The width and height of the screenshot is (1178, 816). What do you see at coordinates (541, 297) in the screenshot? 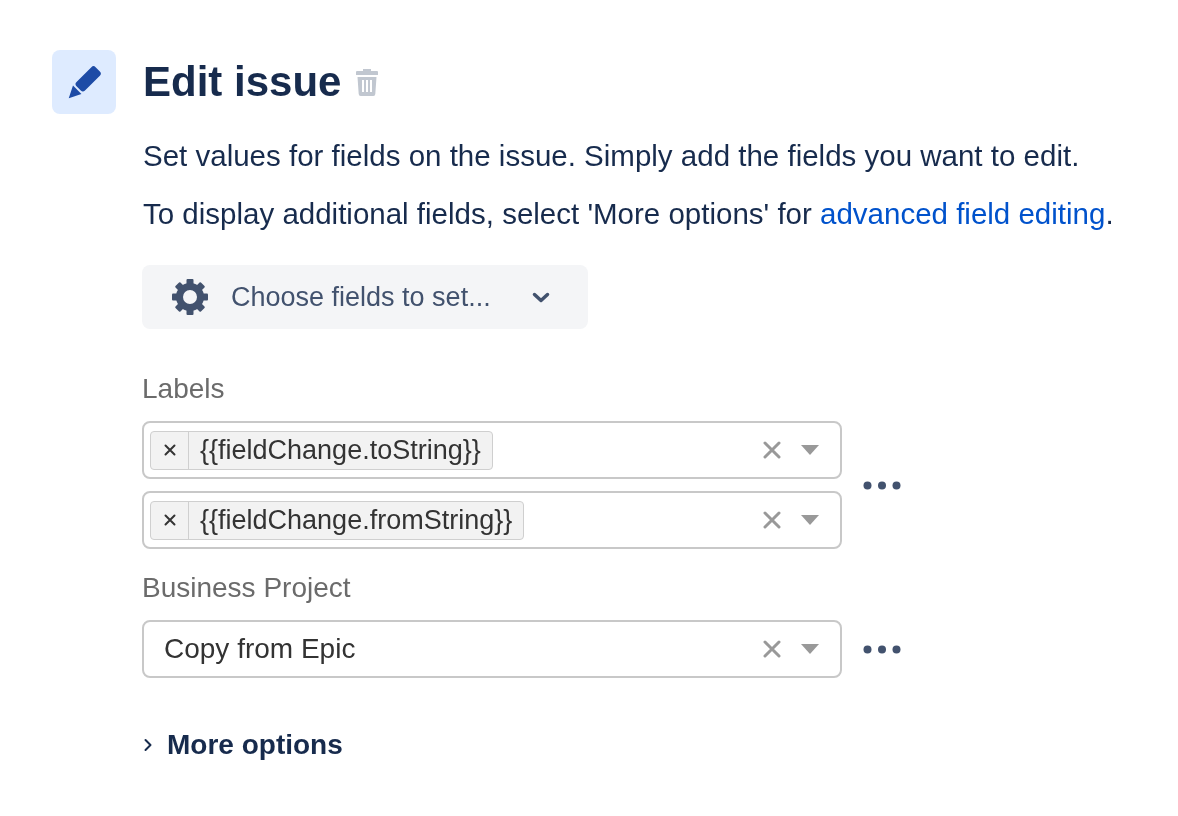
I see `chevron-down-icon` at bounding box center [541, 297].